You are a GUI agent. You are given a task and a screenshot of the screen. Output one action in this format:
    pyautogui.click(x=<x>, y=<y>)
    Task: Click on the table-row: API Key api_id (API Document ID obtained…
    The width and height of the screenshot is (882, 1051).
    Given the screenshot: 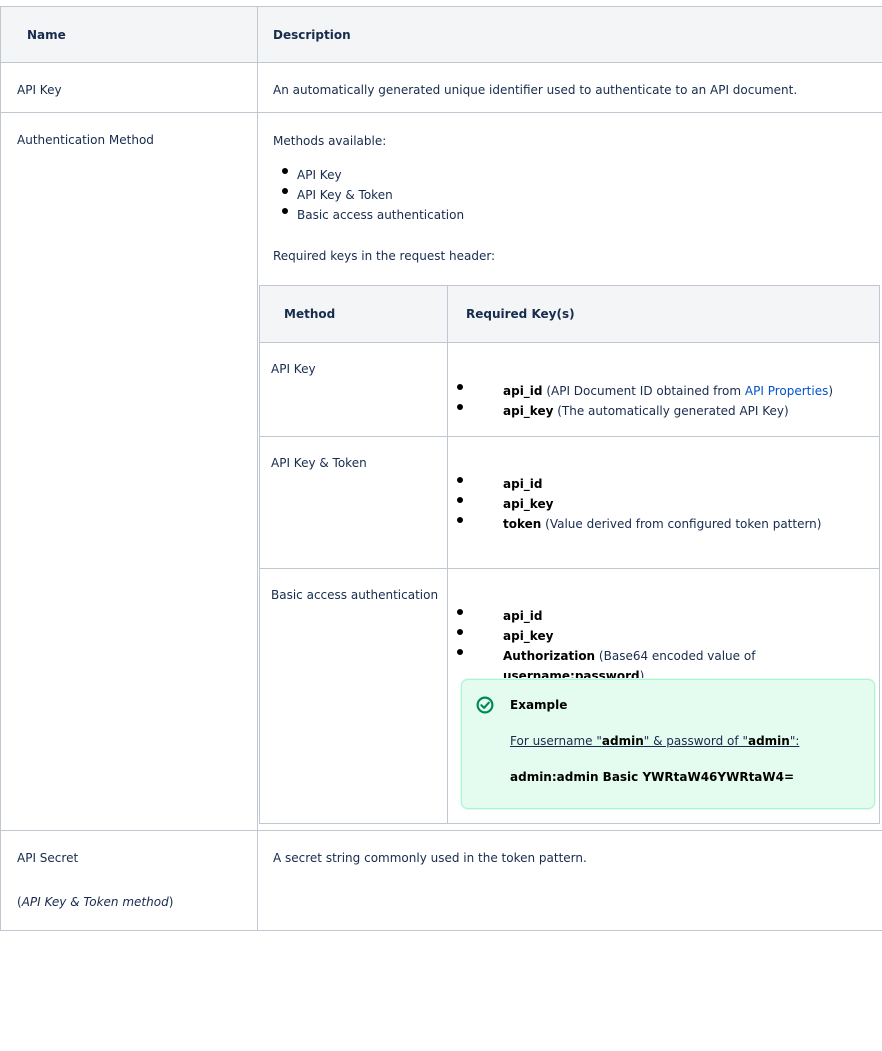 What is the action you would take?
    pyautogui.click(x=569, y=389)
    